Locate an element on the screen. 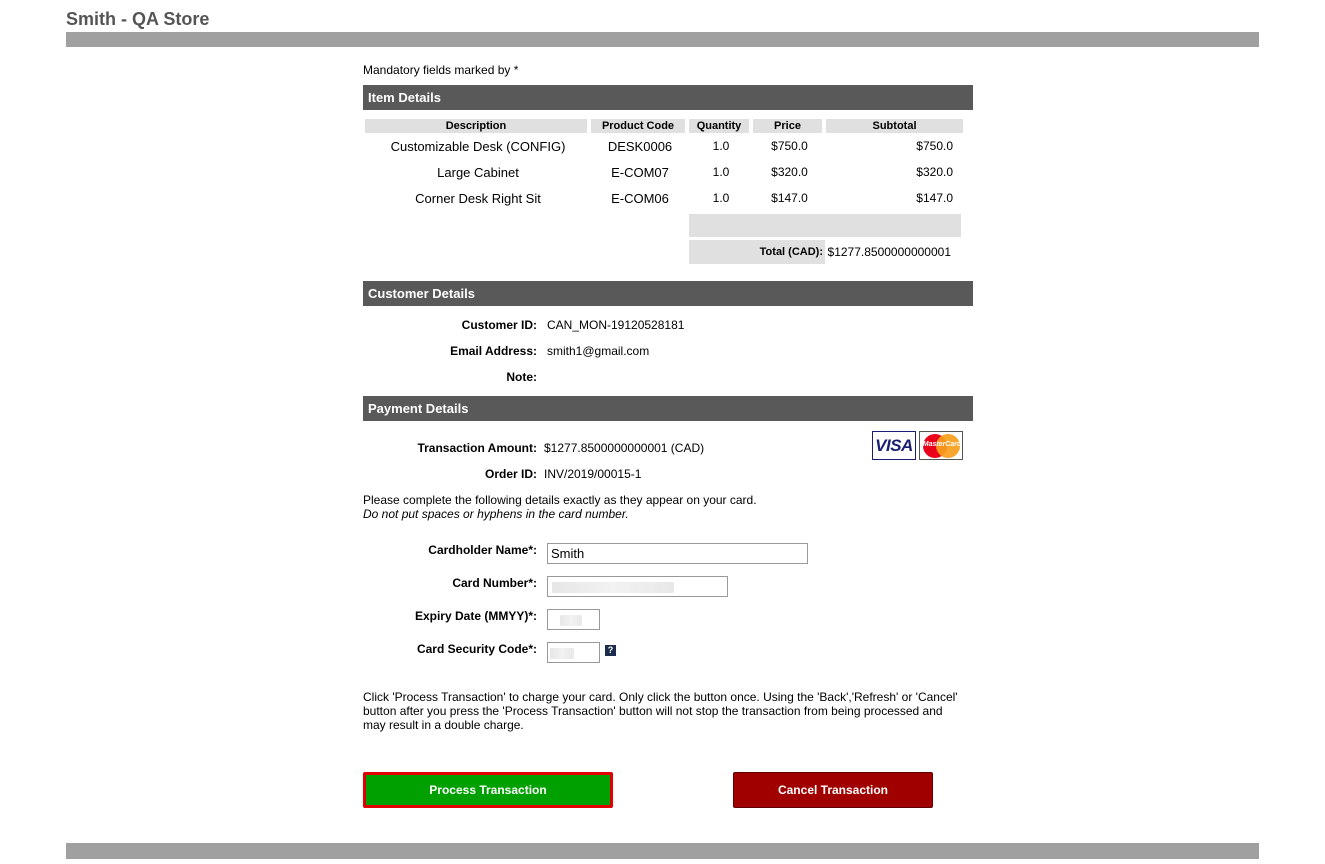  mastercard-logo-icon: MasterCard is located at coordinates (941, 445).